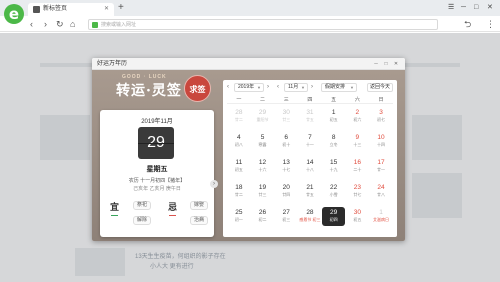 The width and height of the screenshot is (500, 282). Describe the element at coordinates (396, 64) in the screenshot. I see `dialog-close-button: ✕` at that location.